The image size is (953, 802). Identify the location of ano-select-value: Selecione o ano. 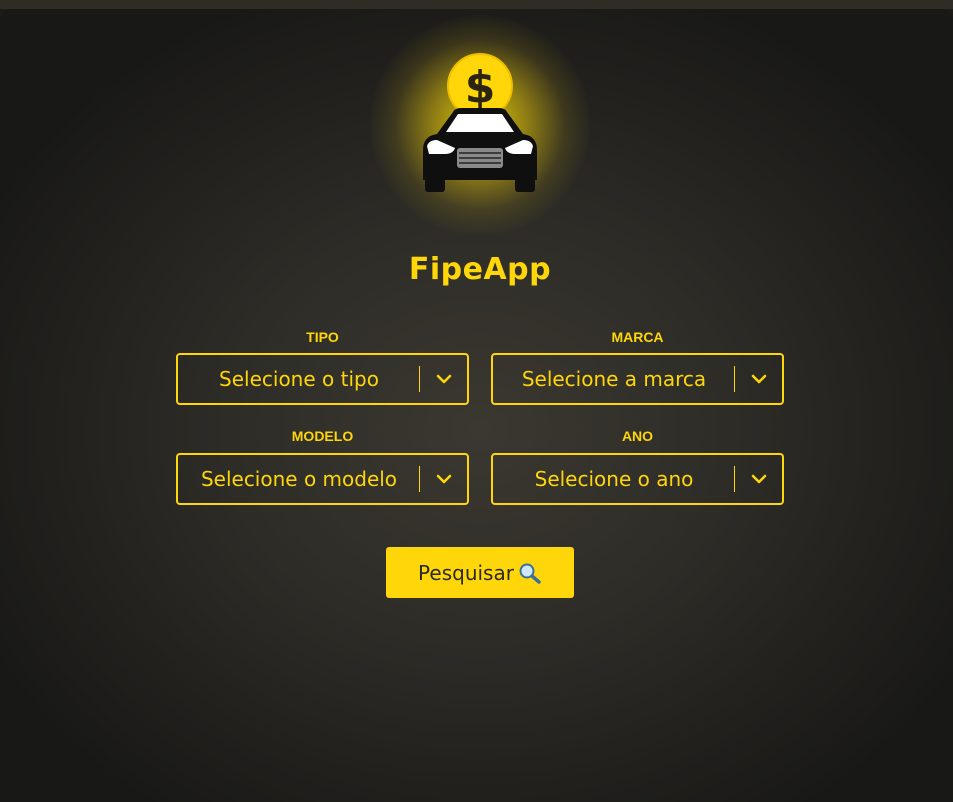
(614, 479).